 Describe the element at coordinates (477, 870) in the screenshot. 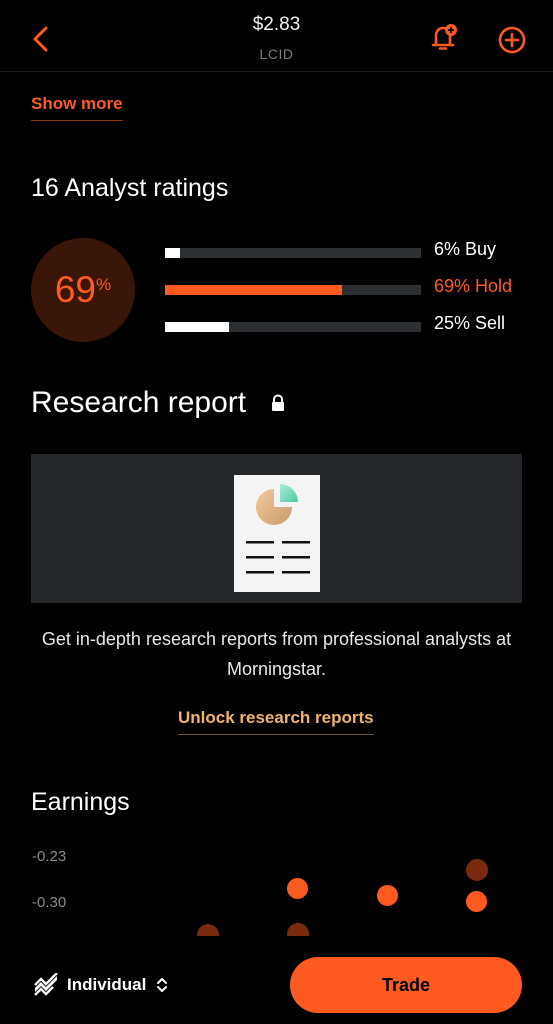

I see `earnings-estimate-dot` at that location.